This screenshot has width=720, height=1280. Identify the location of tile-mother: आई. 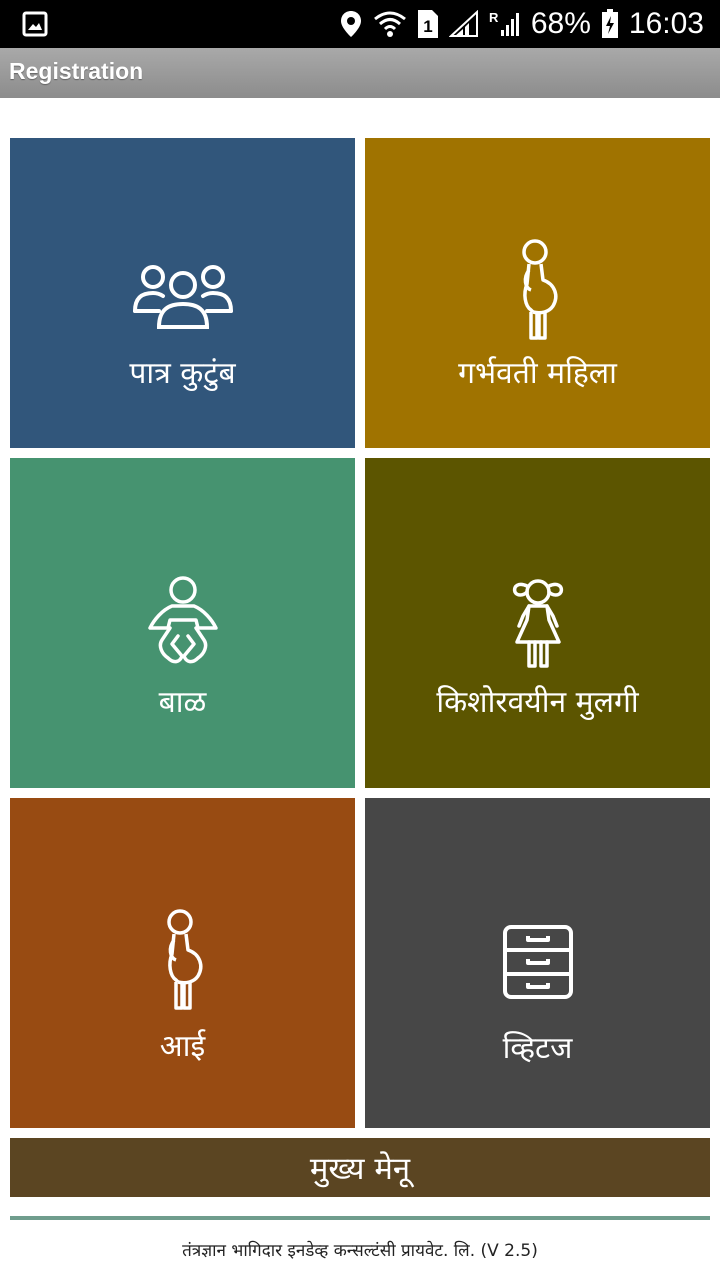
(182, 963).